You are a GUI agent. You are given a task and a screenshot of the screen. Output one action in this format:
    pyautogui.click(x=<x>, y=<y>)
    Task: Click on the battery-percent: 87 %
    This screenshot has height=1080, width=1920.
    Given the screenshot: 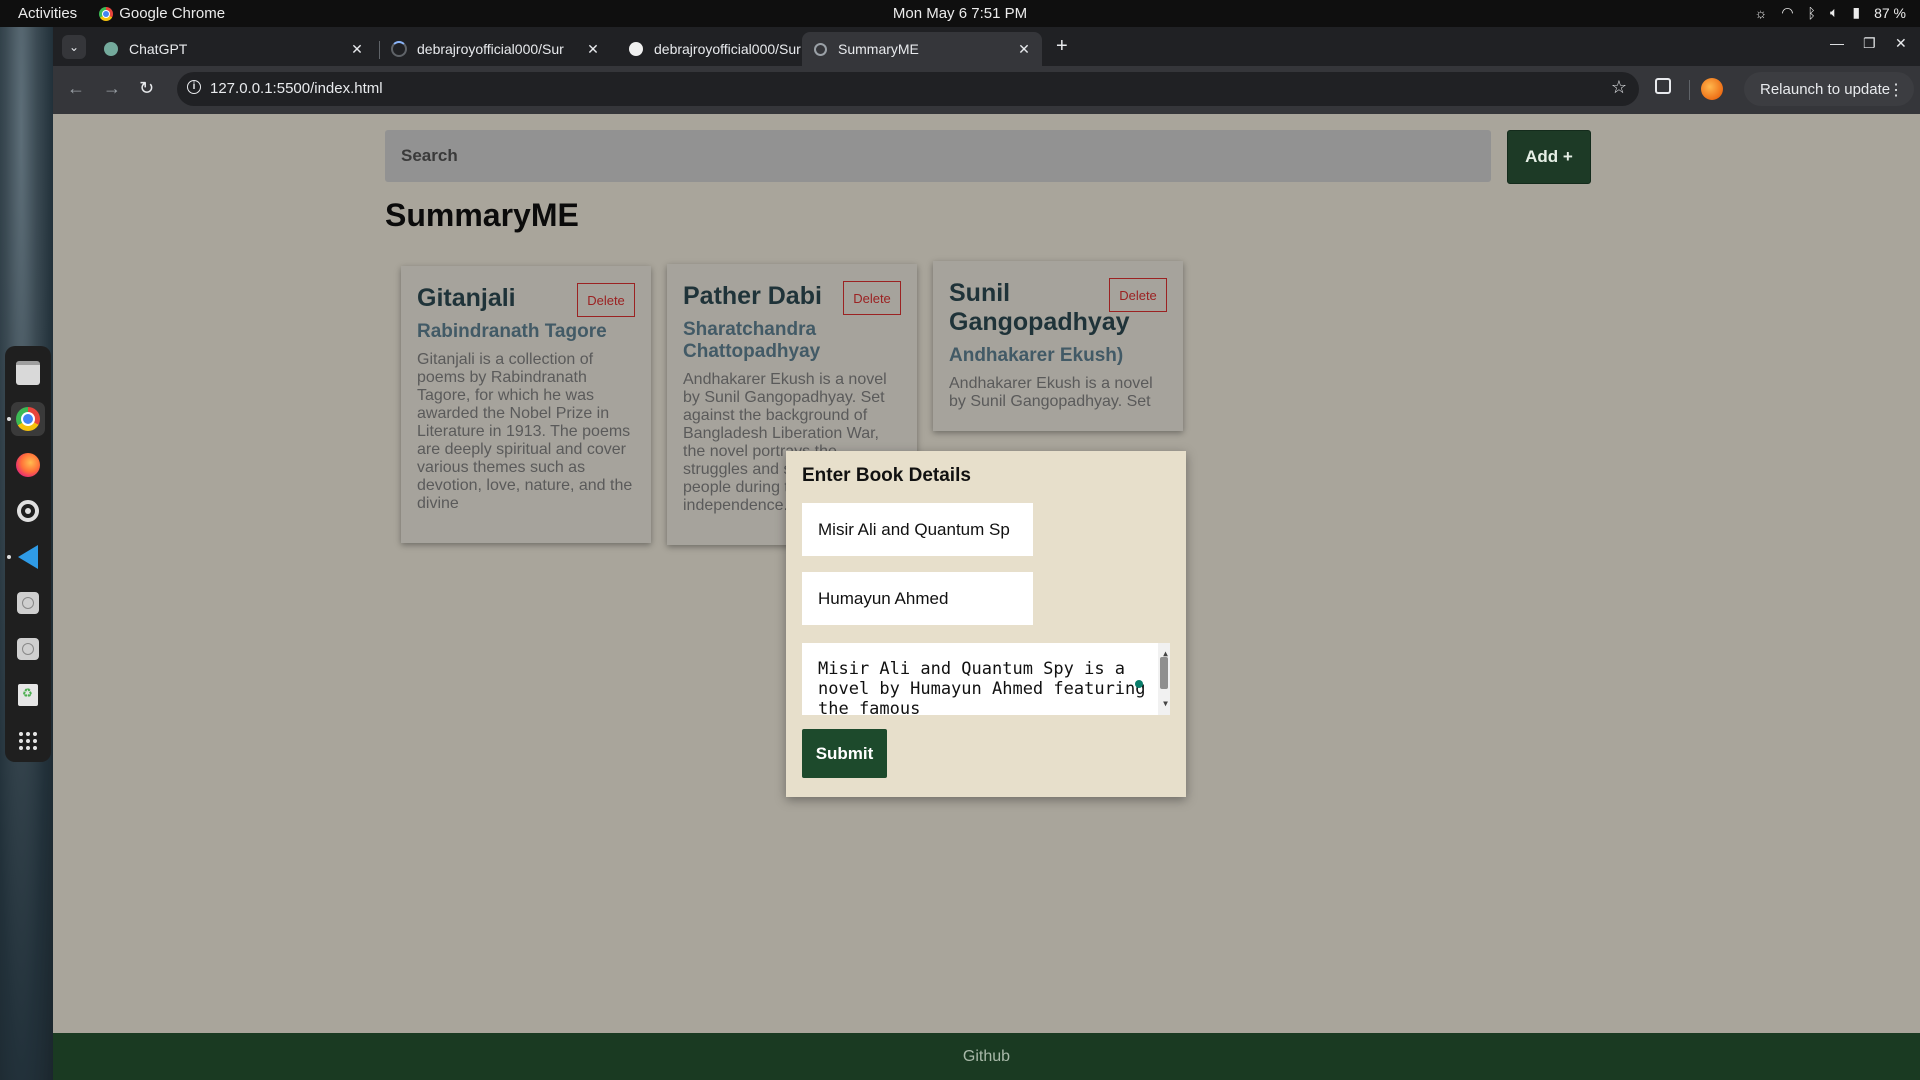 What is the action you would take?
    pyautogui.click(x=1890, y=12)
    